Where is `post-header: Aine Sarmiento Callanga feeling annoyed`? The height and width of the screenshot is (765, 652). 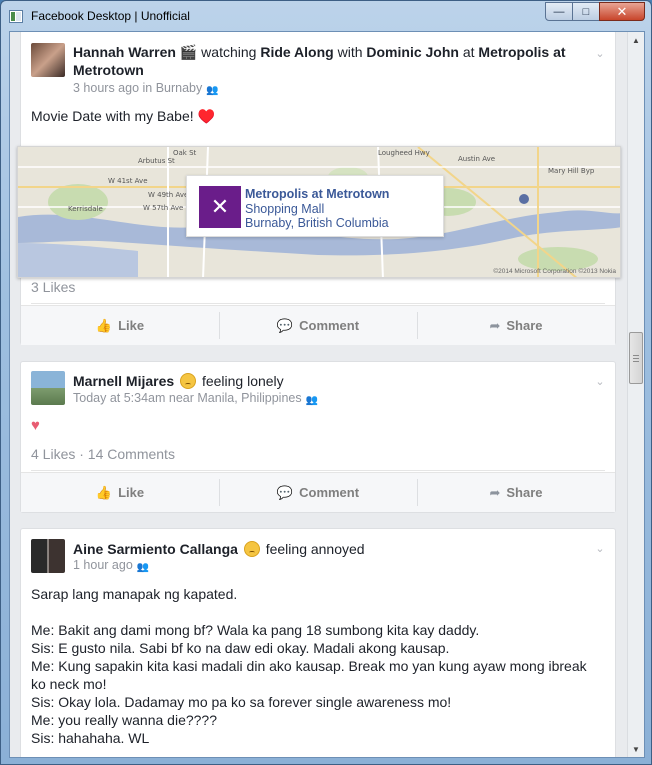
post-header: Aine Sarmiento Callanga feeling annoyed is located at coordinates (323, 549).